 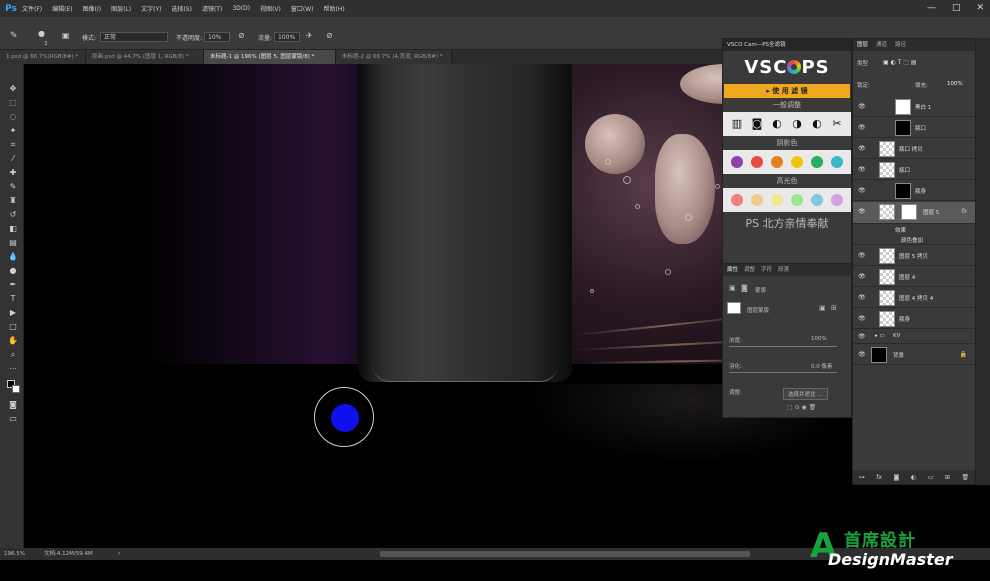 I want to click on new-layer-icon: ⊞, so click(x=947, y=477).